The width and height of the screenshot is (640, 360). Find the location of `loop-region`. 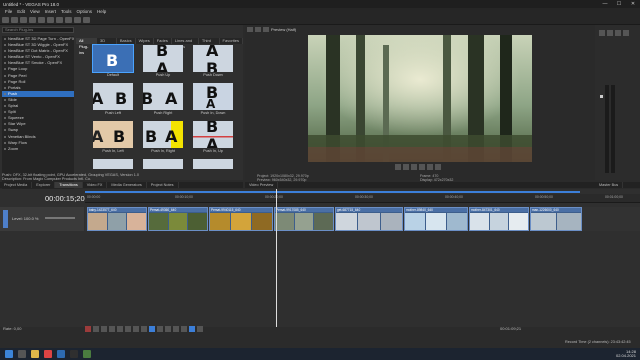

loop-region is located at coordinates (332, 192).